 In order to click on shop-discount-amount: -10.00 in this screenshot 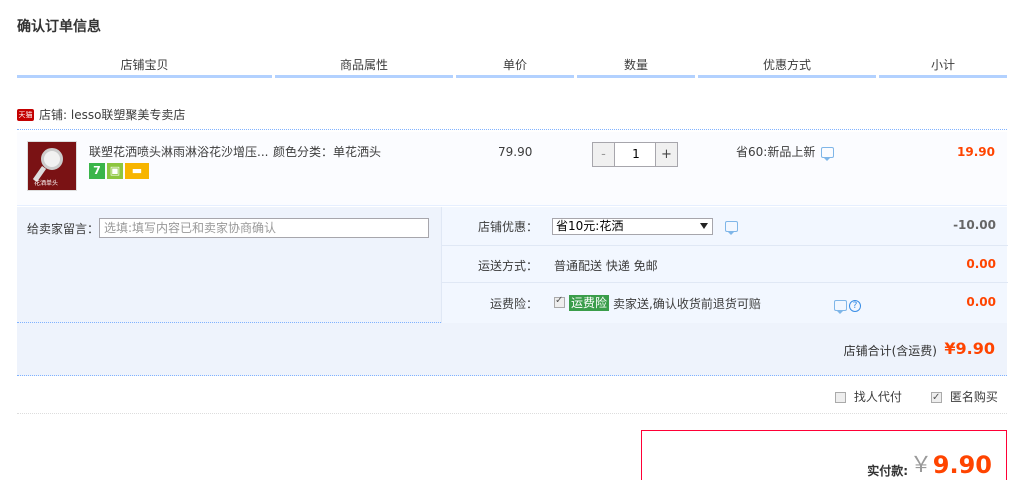, I will do `click(974, 225)`.